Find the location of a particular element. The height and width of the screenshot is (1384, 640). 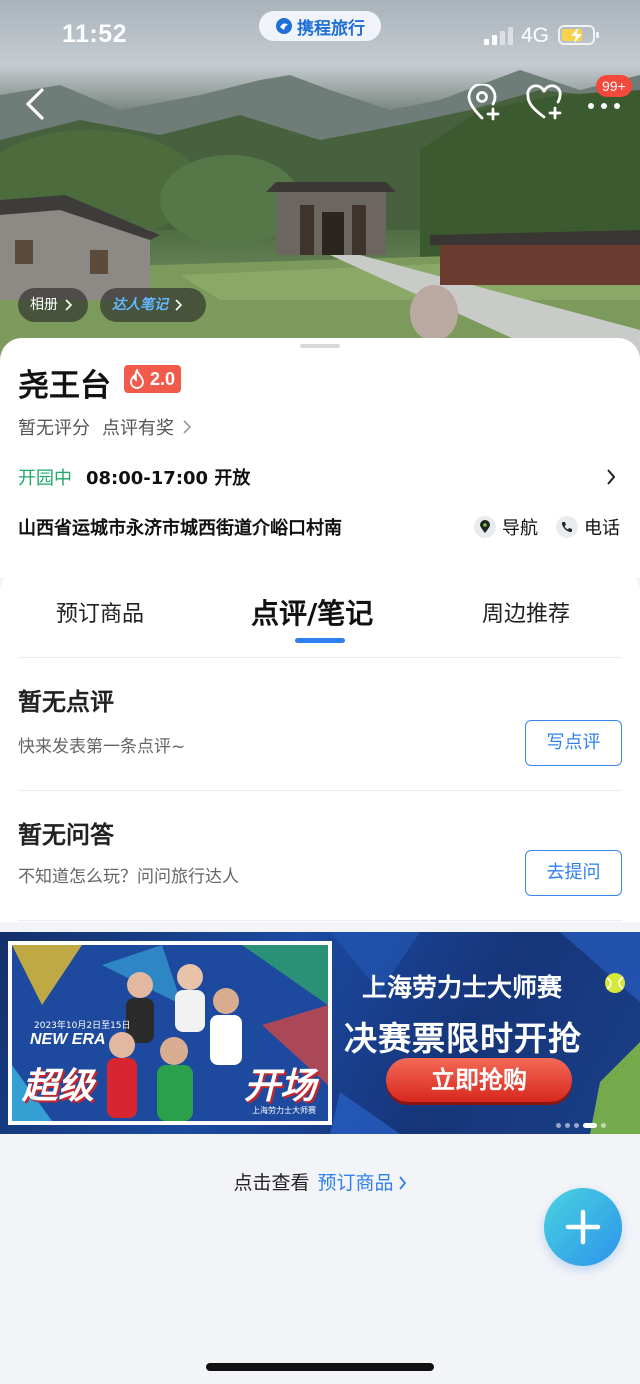

active-tab-indicator is located at coordinates (320, 640).